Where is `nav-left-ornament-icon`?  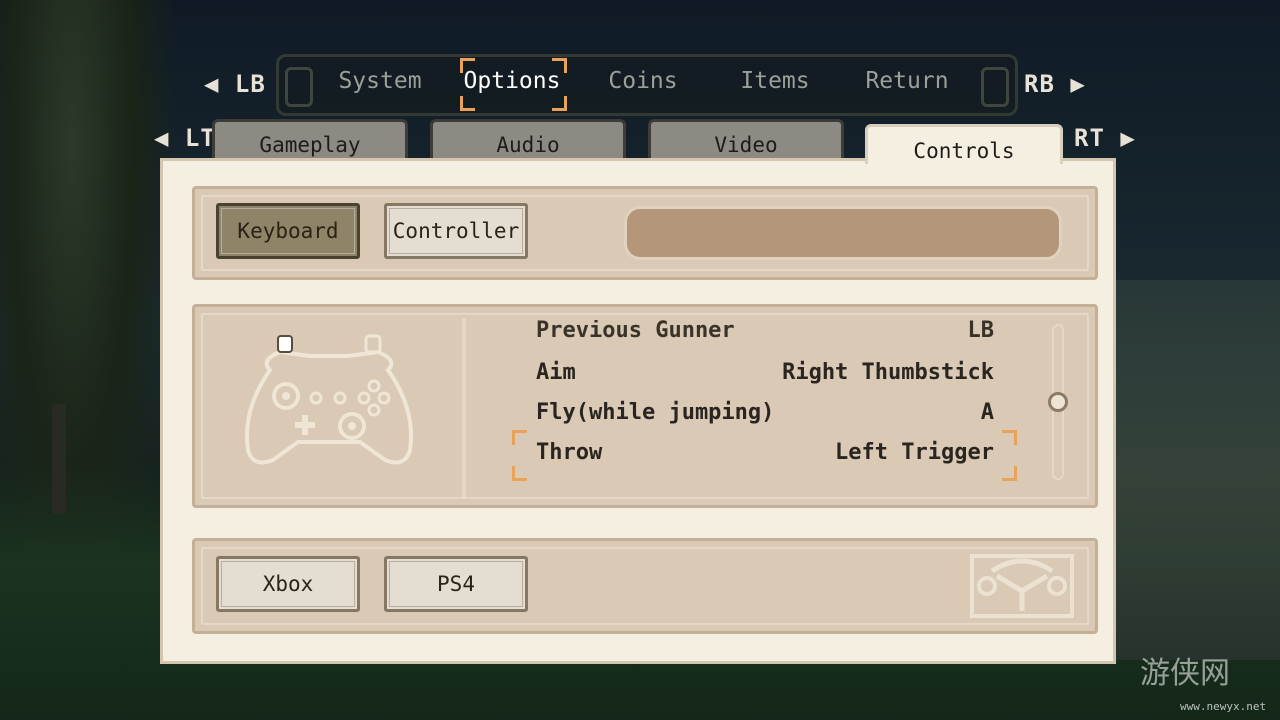 nav-left-ornament-icon is located at coordinates (299, 87).